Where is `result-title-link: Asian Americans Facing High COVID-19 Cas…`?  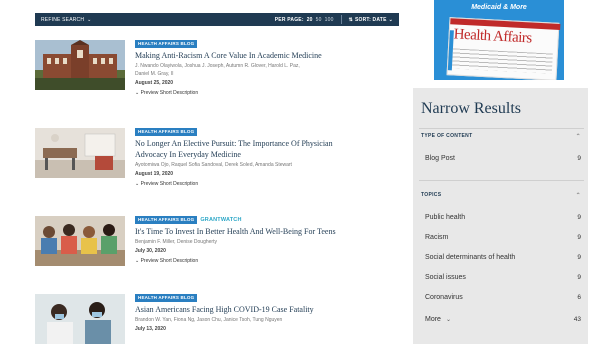
result-title-link: Asian Americans Facing High COVID-19 Cas… is located at coordinates (270, 309).